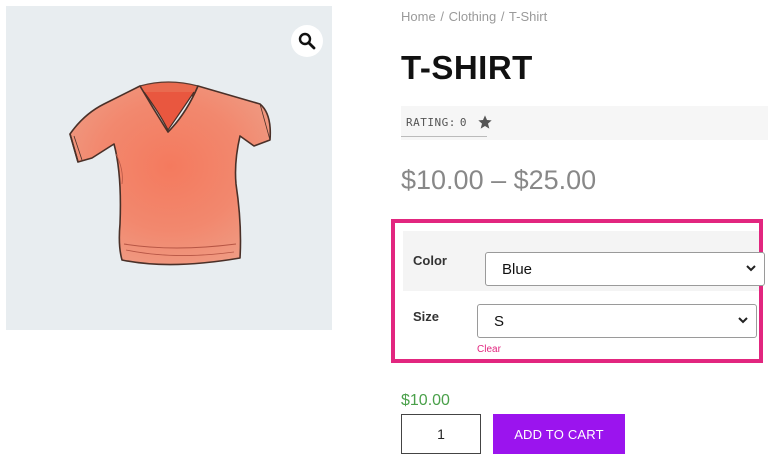 The width and height of the screenshot is (768, 459). What do you see at coordinates (489, 349) in the screenshot?
I see `clear-link: Clear` at bounding box center [489, 349].